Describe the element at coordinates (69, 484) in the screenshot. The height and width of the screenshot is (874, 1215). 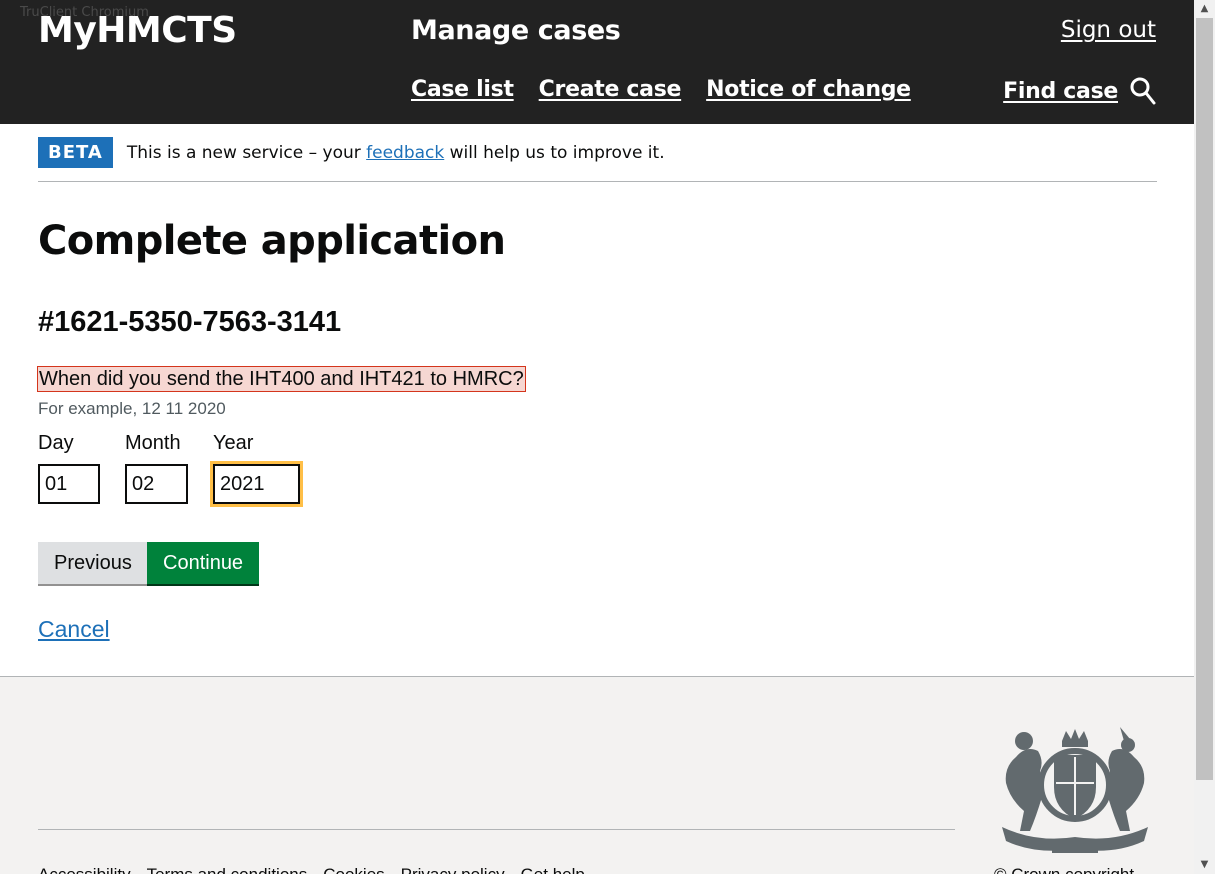
I see `day-input` at that location.